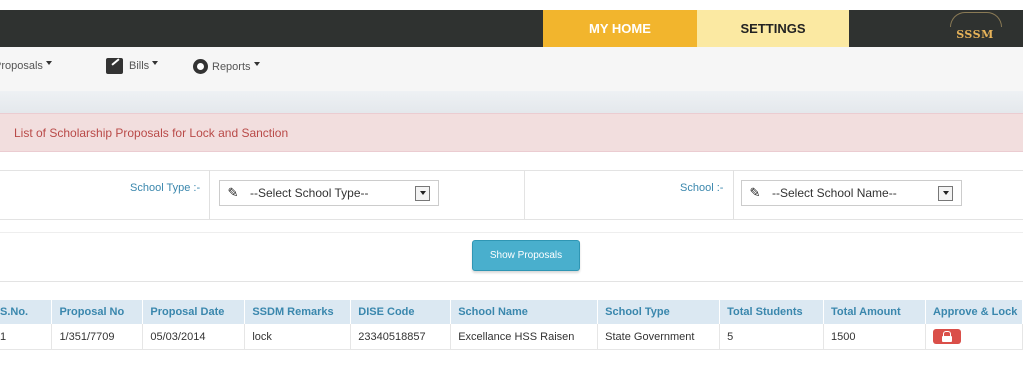 Image resolution: width=1023 pixels, height=381 pixels. Describe the element at coordinates (97, 312) in the screenshot. I see `header-proposal-no: Proposal No` at that location.